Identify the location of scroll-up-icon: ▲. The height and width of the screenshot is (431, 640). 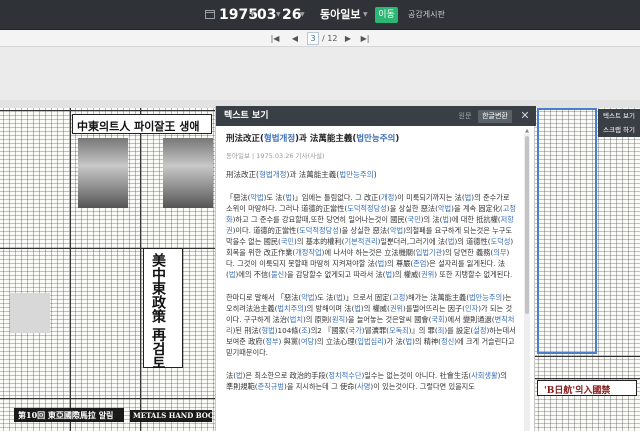
(527, 131).